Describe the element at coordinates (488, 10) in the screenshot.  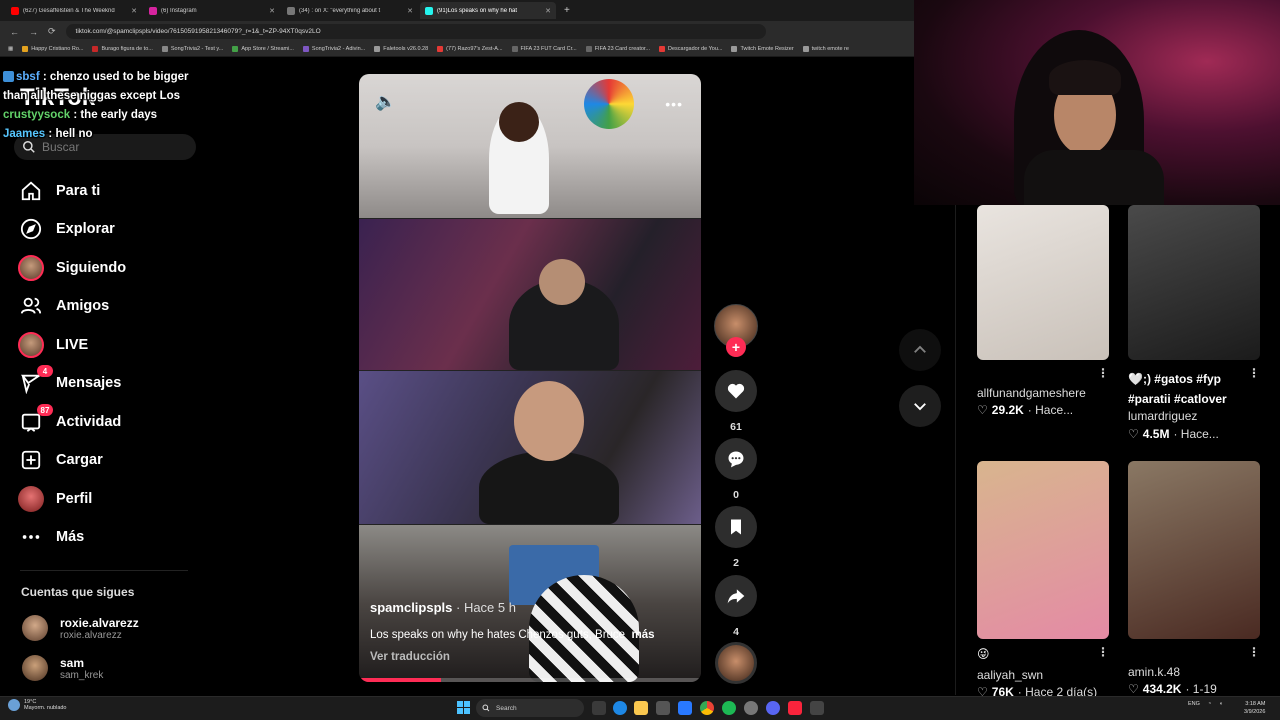
I see `browser-tab: (91)Los speaks on why he hat ✕` at that location.